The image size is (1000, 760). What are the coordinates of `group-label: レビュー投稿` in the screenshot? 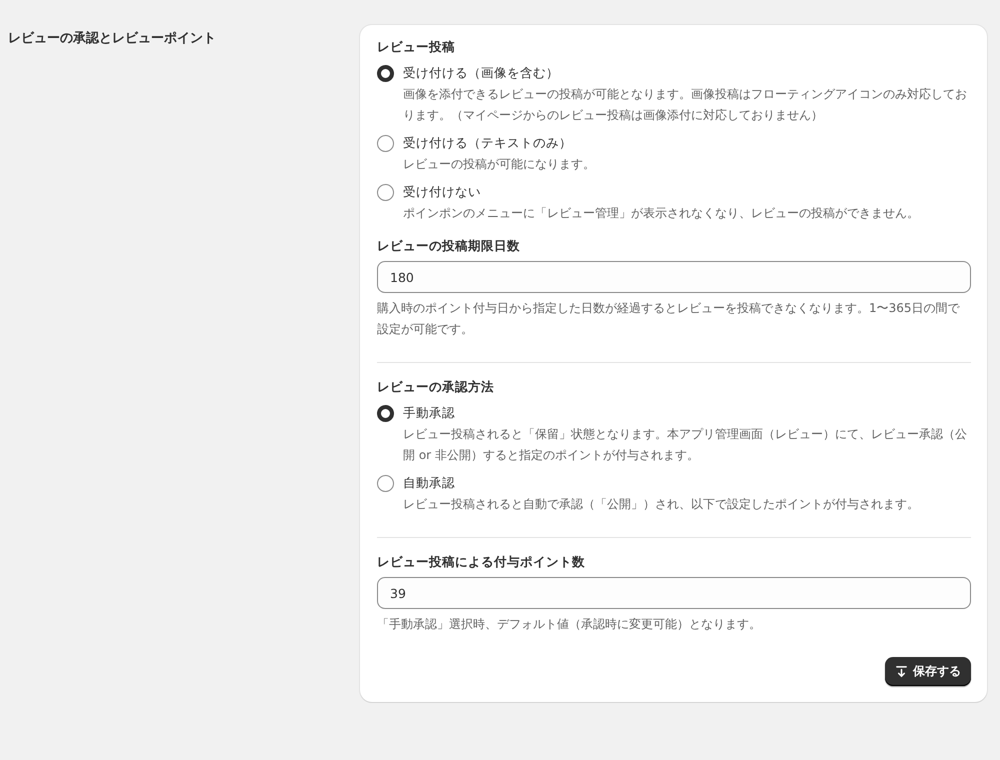 It's located at (416, 47).